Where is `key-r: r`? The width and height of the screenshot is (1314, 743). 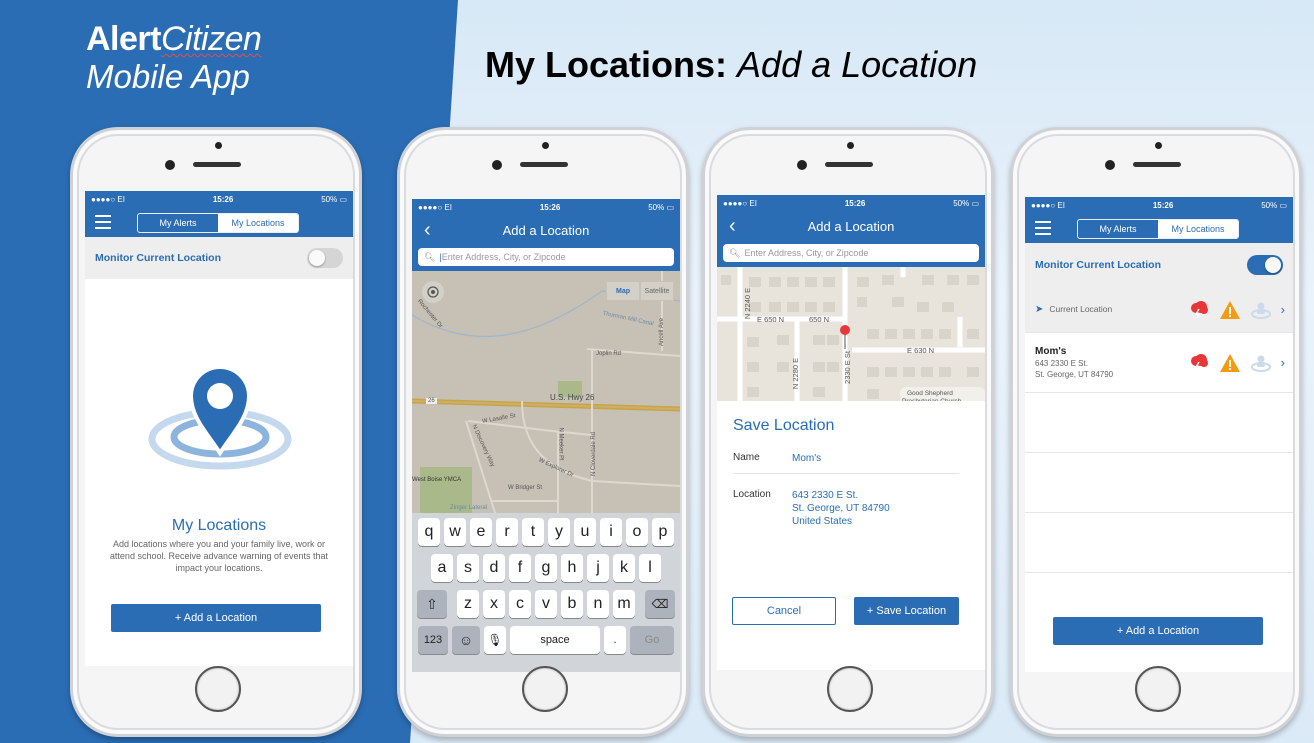
key-r: r is located at coordinates (507, 532).